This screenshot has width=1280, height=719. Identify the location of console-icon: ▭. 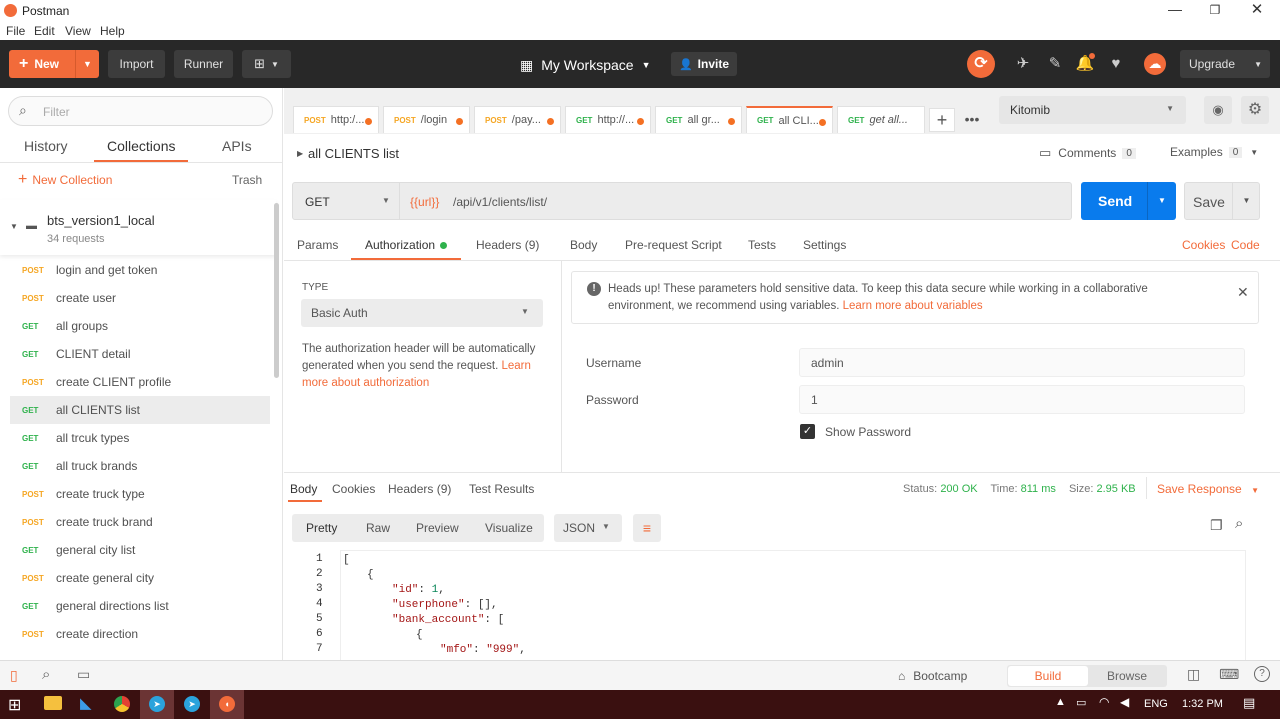
(83, 674).